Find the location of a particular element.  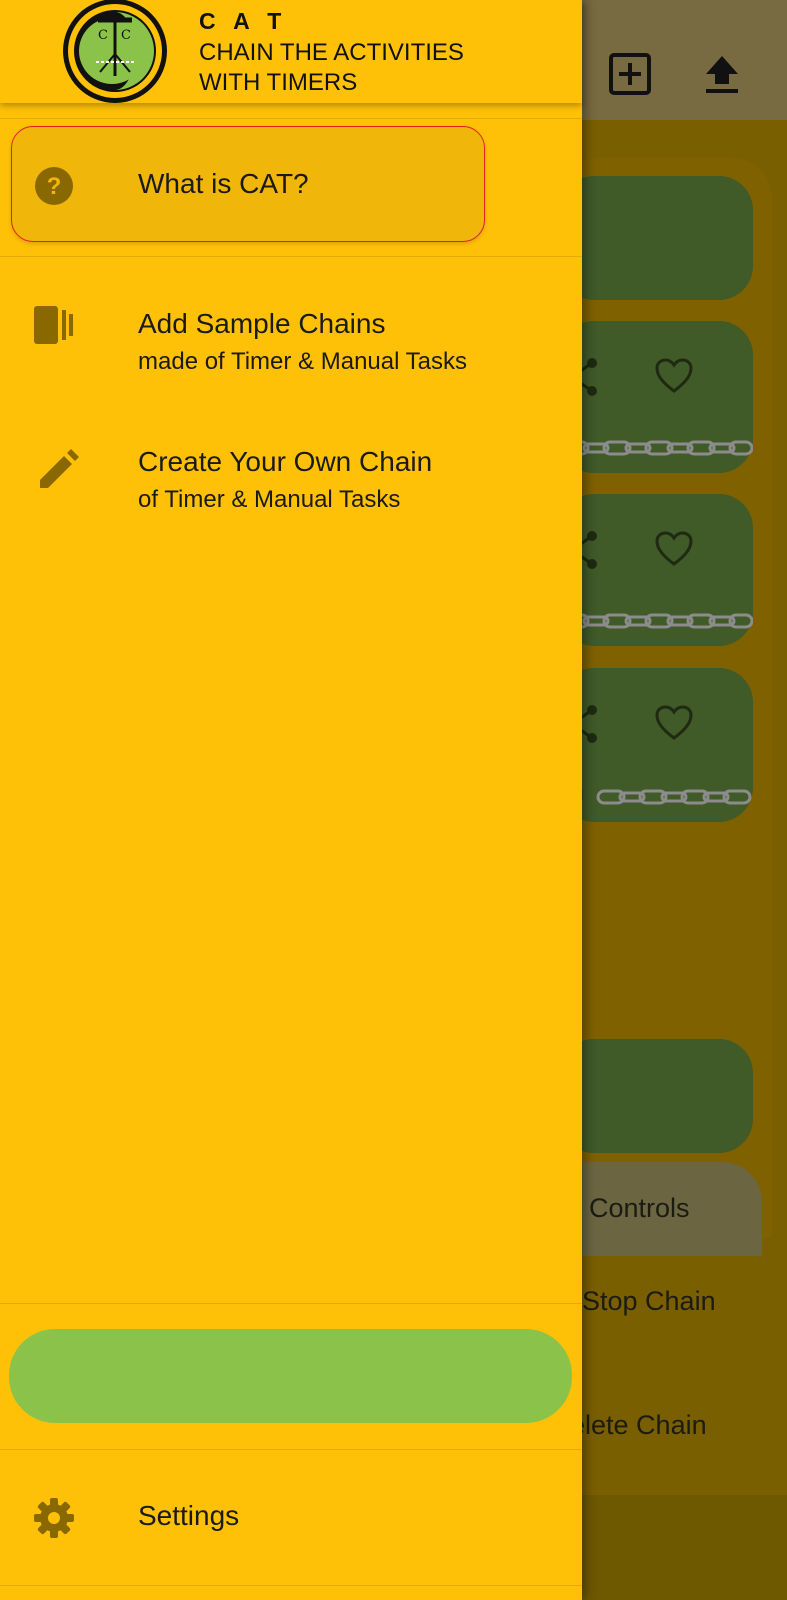

app-title: C A T is located at coordinates (243, 21).